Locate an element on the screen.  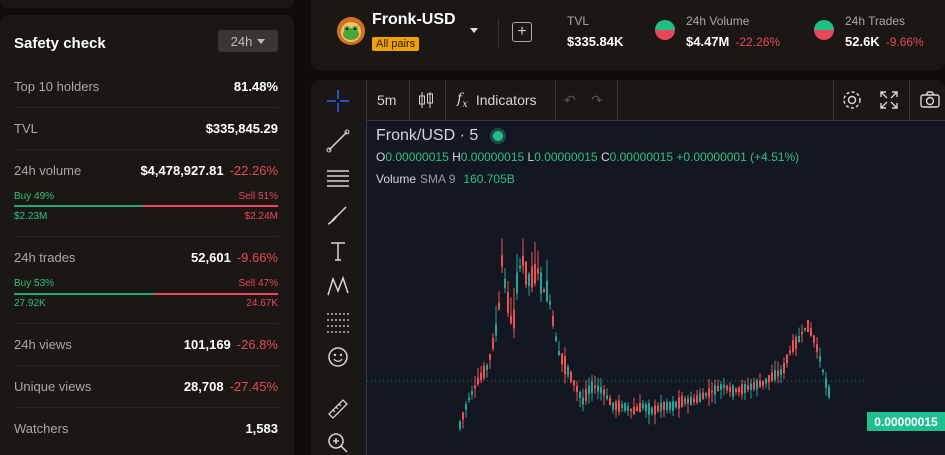
indicators-button: fx Indicators is located at coordinates (497, 100).